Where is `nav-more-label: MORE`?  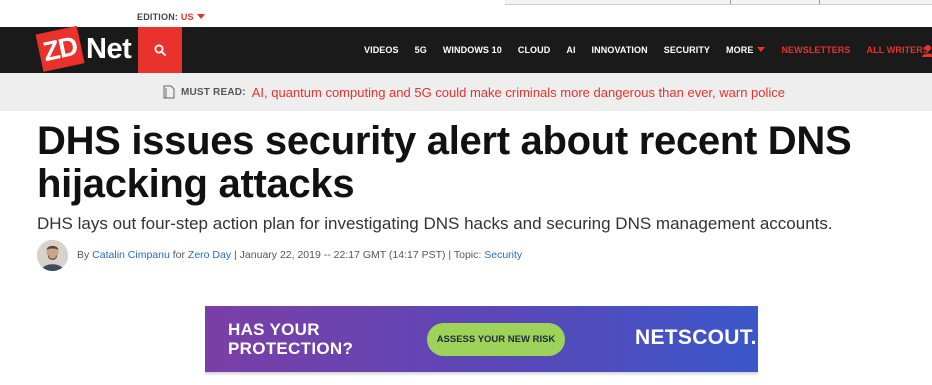
nav-more-label: MORE is located at coordinates (740, 50).